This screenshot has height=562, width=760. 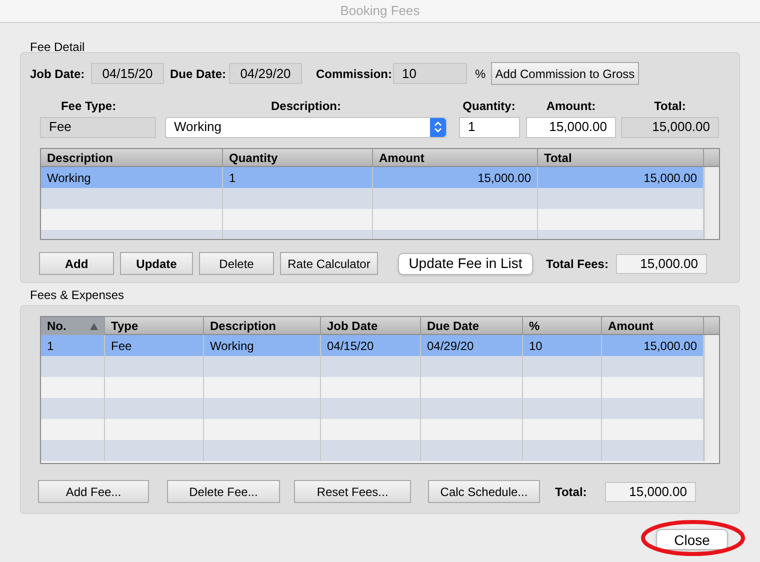 What do you see at coordinates (306, 127) in the screenshot?
I see `description-dropdown: Working` at bounding box center [306, 127].